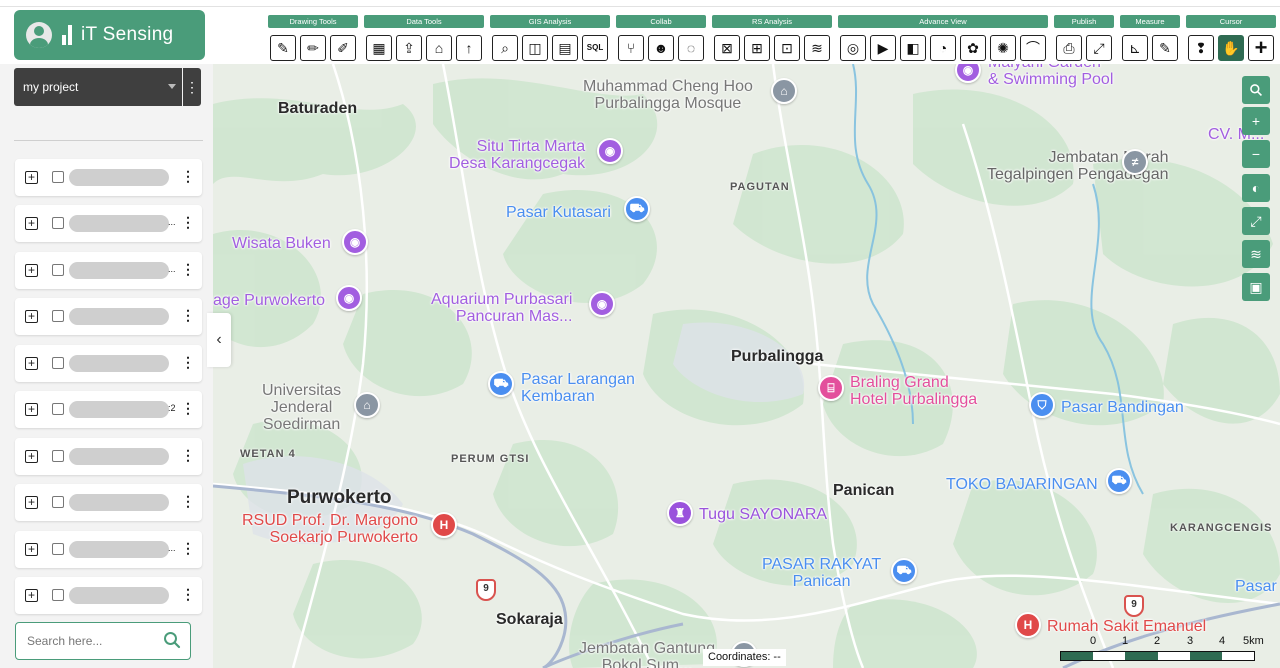 The image size is (1280, 668). What do you see at coordinates (578, 388) in the screenshot?
I see `map-poi-label: Pasar Larangan Kembaran` at bounding box center [578, 388].